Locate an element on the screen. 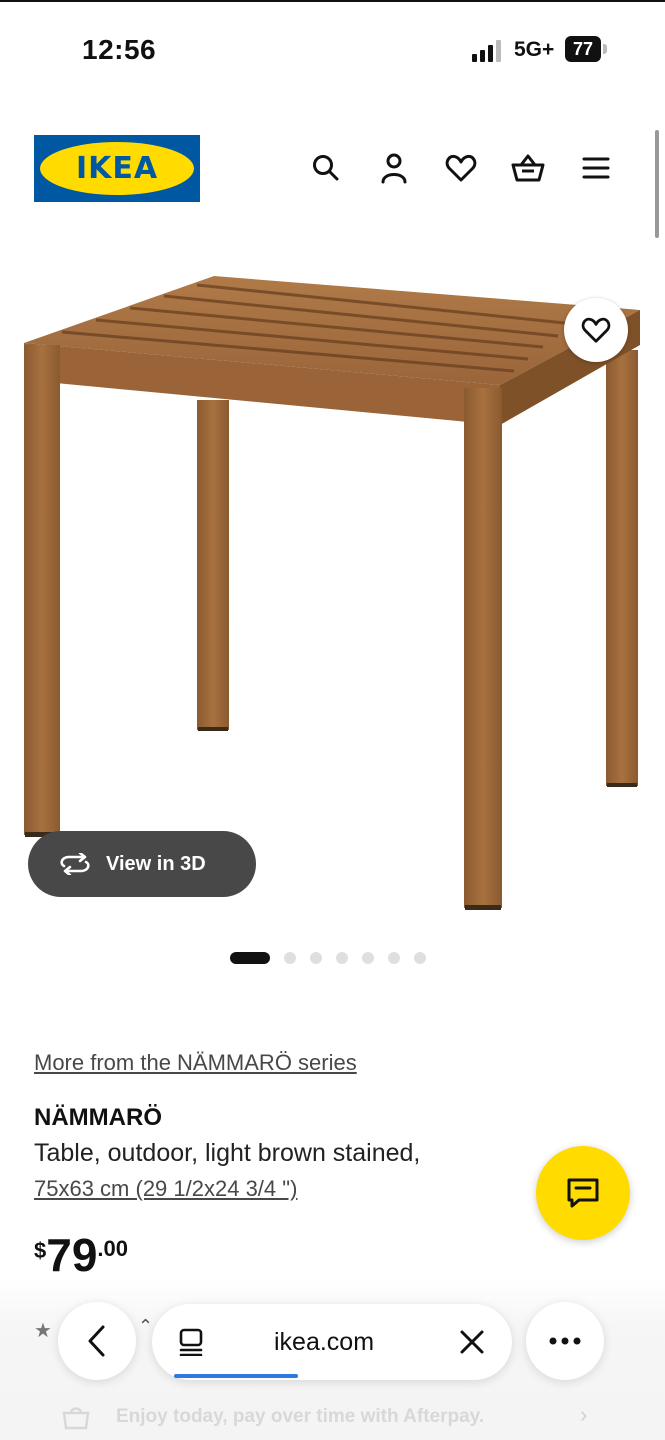  chevron-right-icon: › is located at coordinates (584, 1414).